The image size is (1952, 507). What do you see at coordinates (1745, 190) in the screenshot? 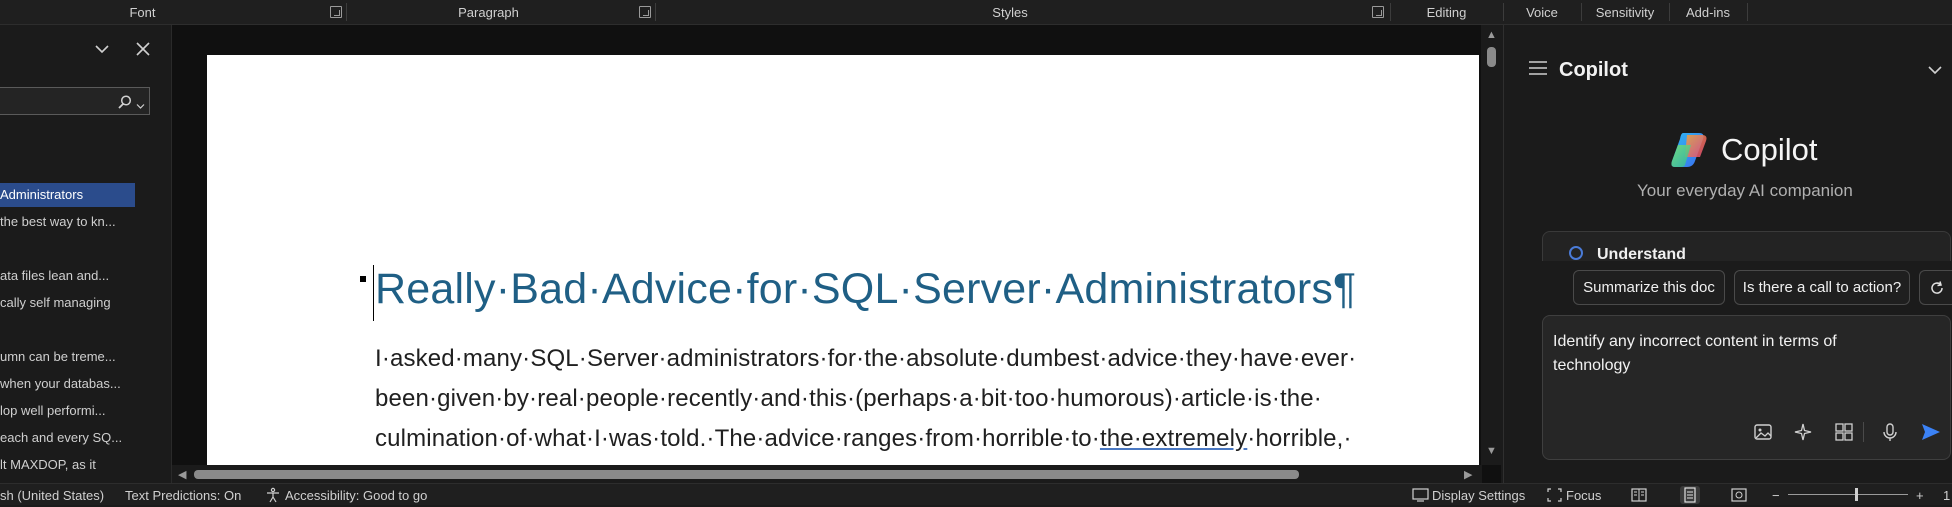
I see `copilot-hero-subtitle: Your everyday AI companion` at bounding box center [1745, 190].